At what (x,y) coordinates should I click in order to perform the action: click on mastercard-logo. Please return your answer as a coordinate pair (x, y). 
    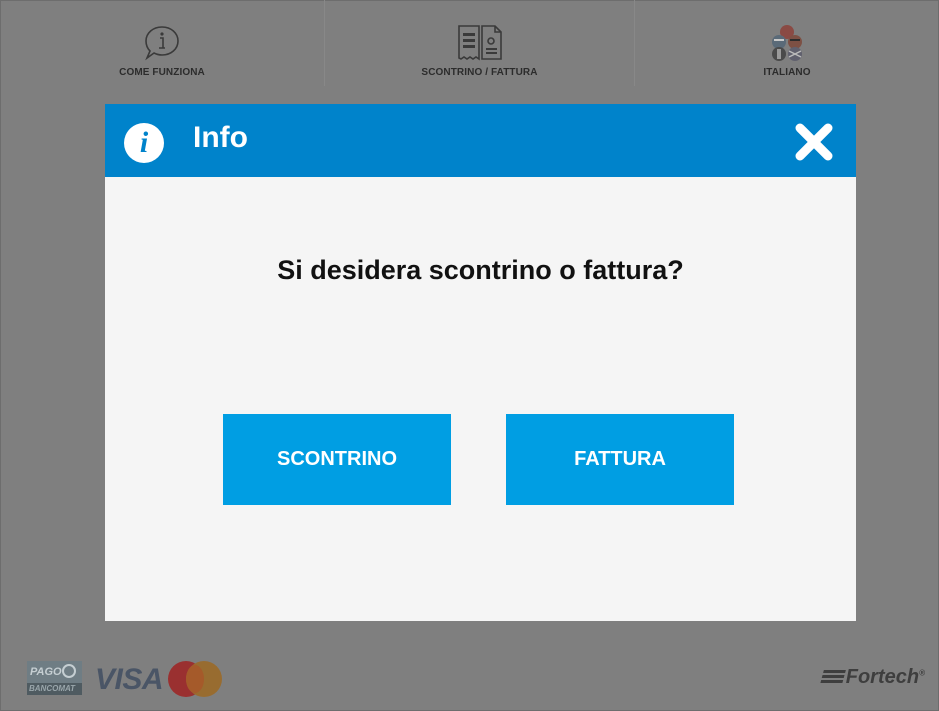
    Looking at the image, I should click on (195, 679).